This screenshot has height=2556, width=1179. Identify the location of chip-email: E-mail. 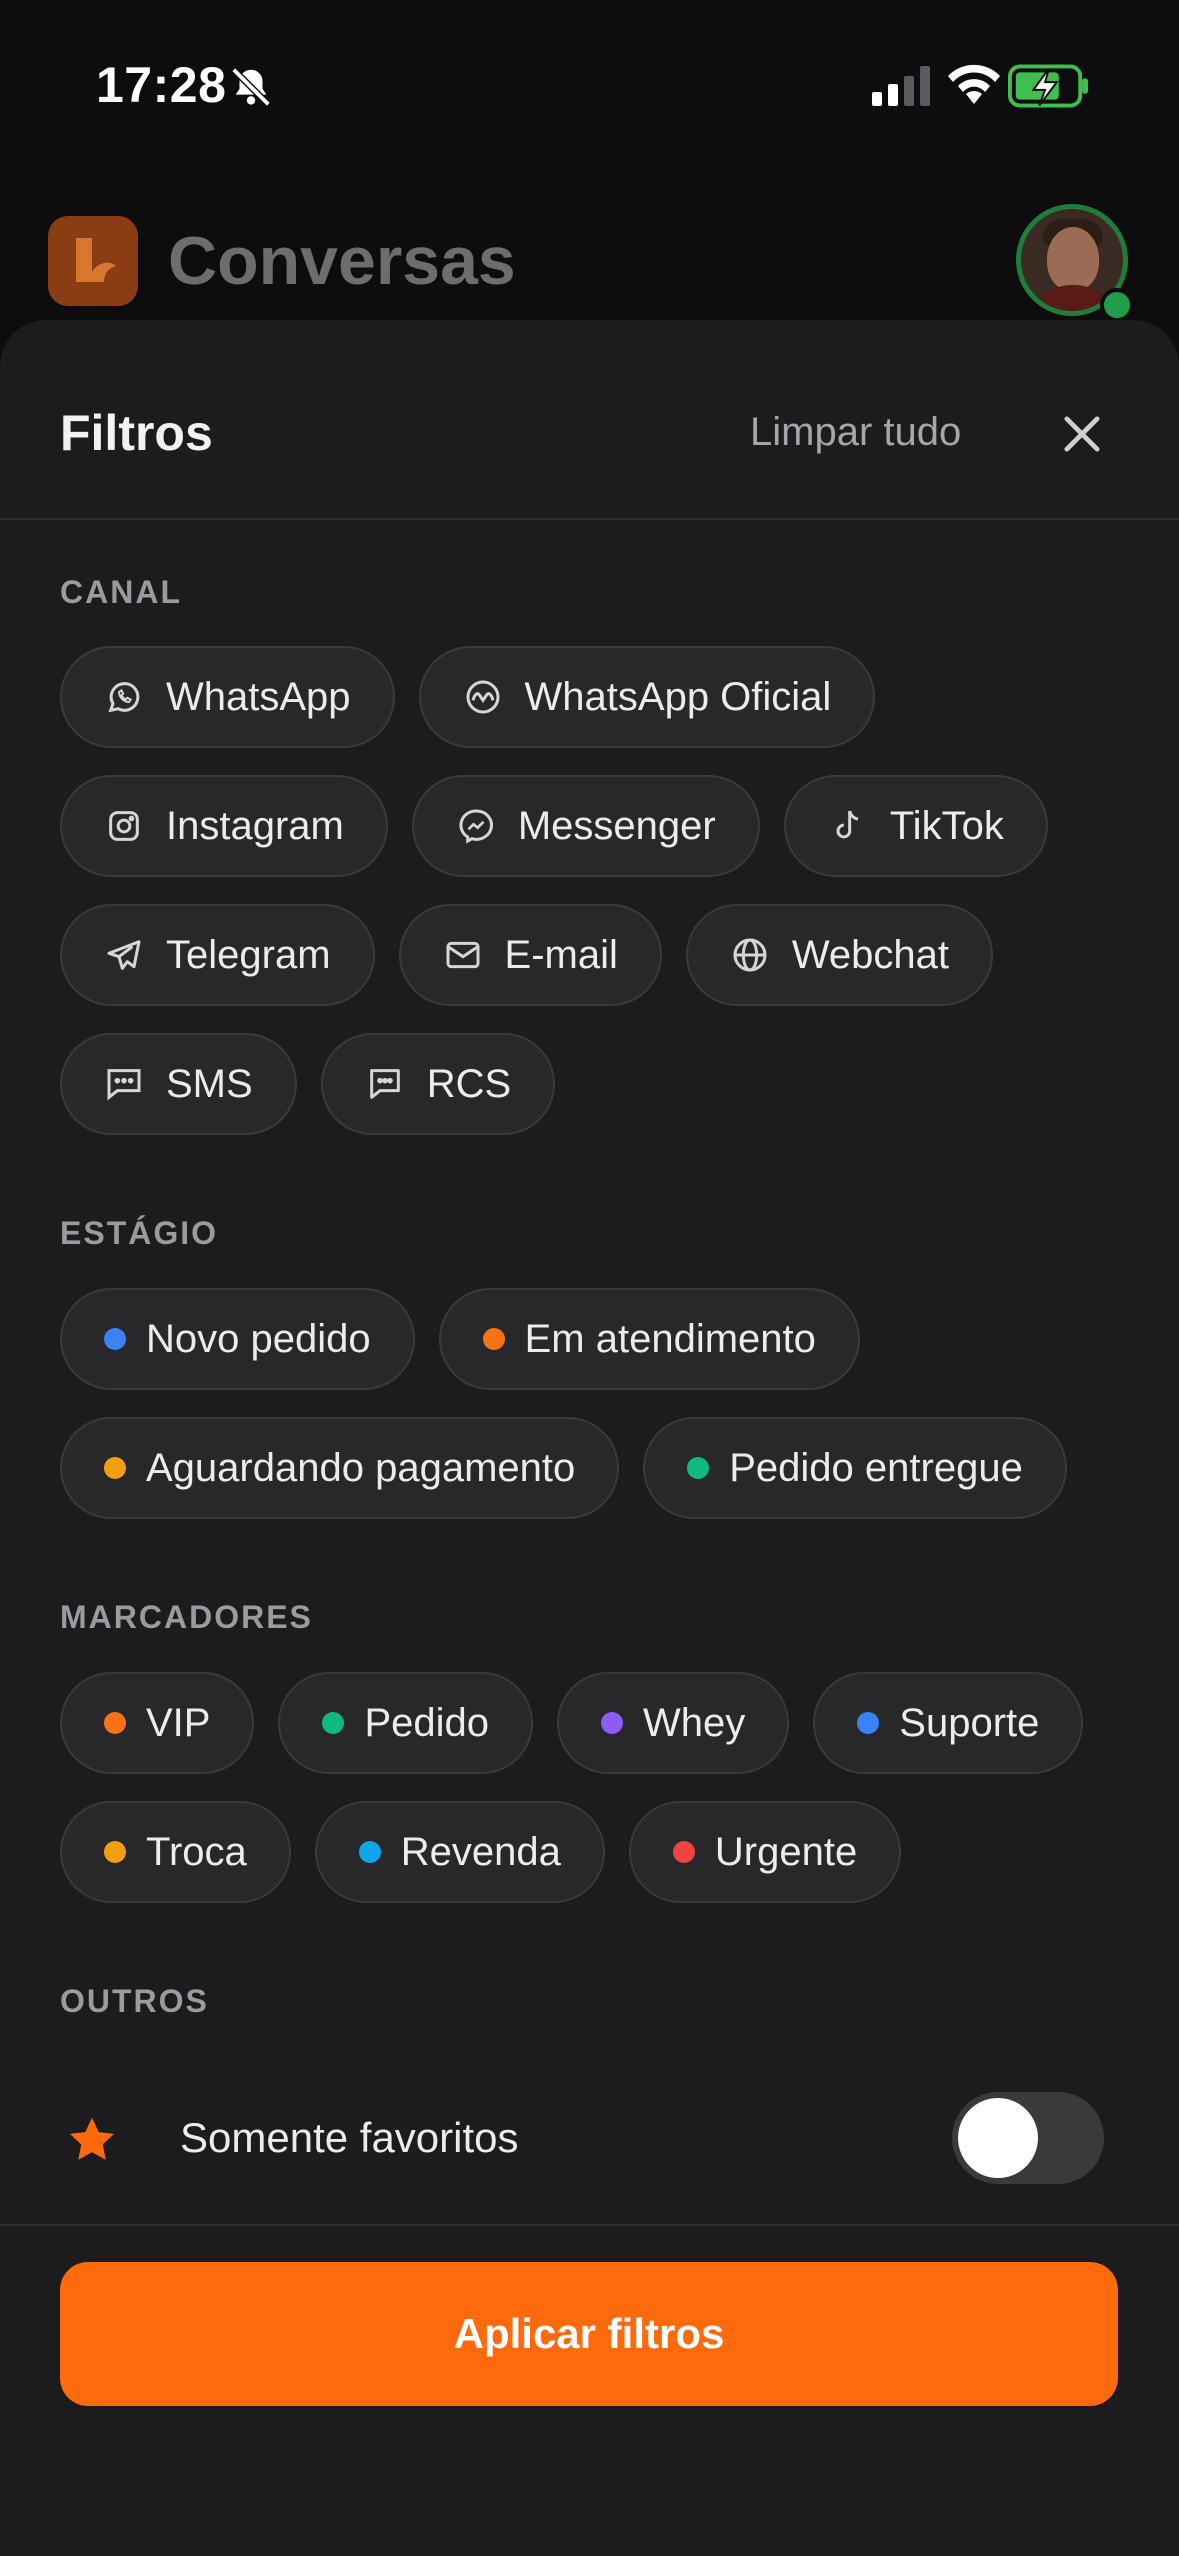
(530, 955).